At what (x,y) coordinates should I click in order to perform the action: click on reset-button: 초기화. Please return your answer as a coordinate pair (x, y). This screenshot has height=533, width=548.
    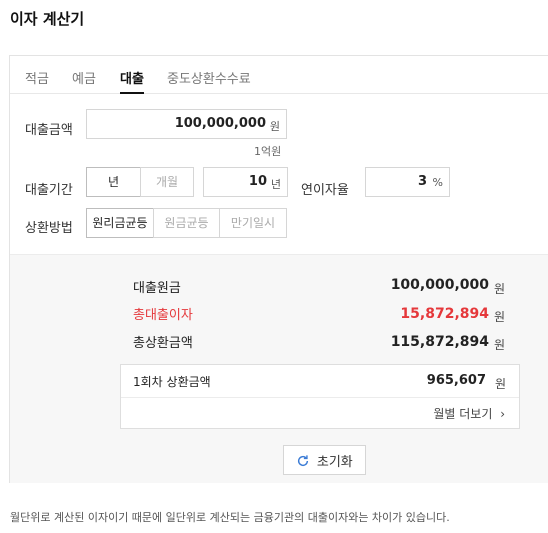
    Looking at the image, I should click on (324, 460).